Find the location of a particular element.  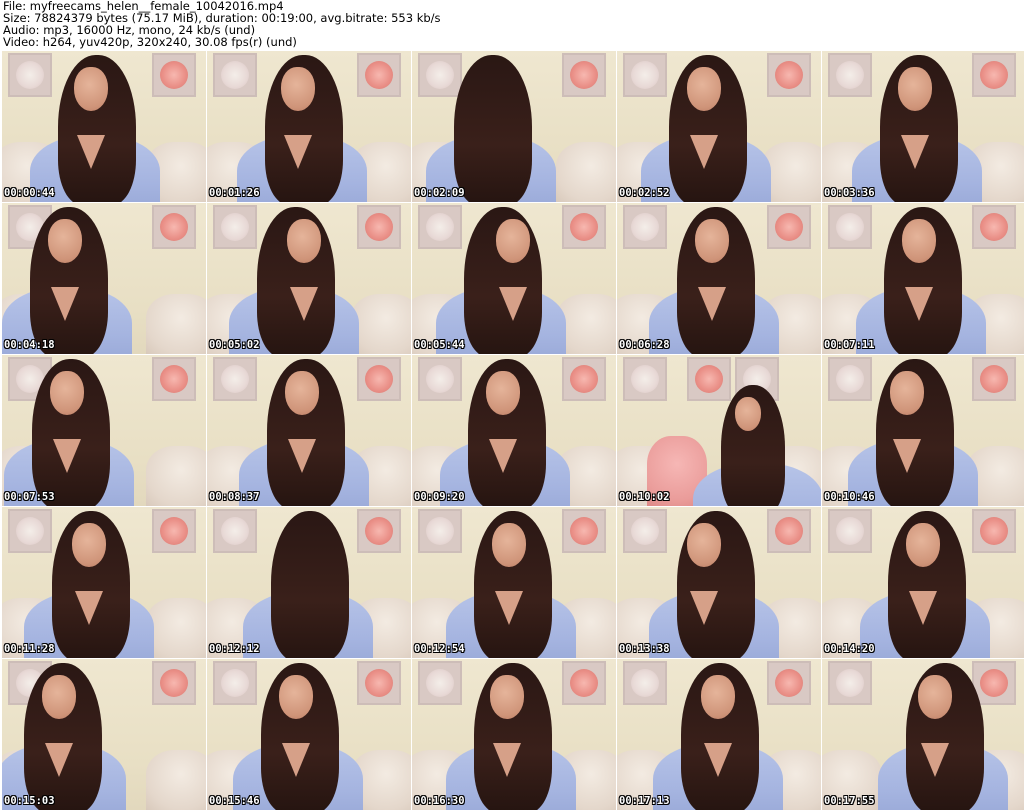

video-thumbnail: 00:05:44 is located at coordinates (514, 278).